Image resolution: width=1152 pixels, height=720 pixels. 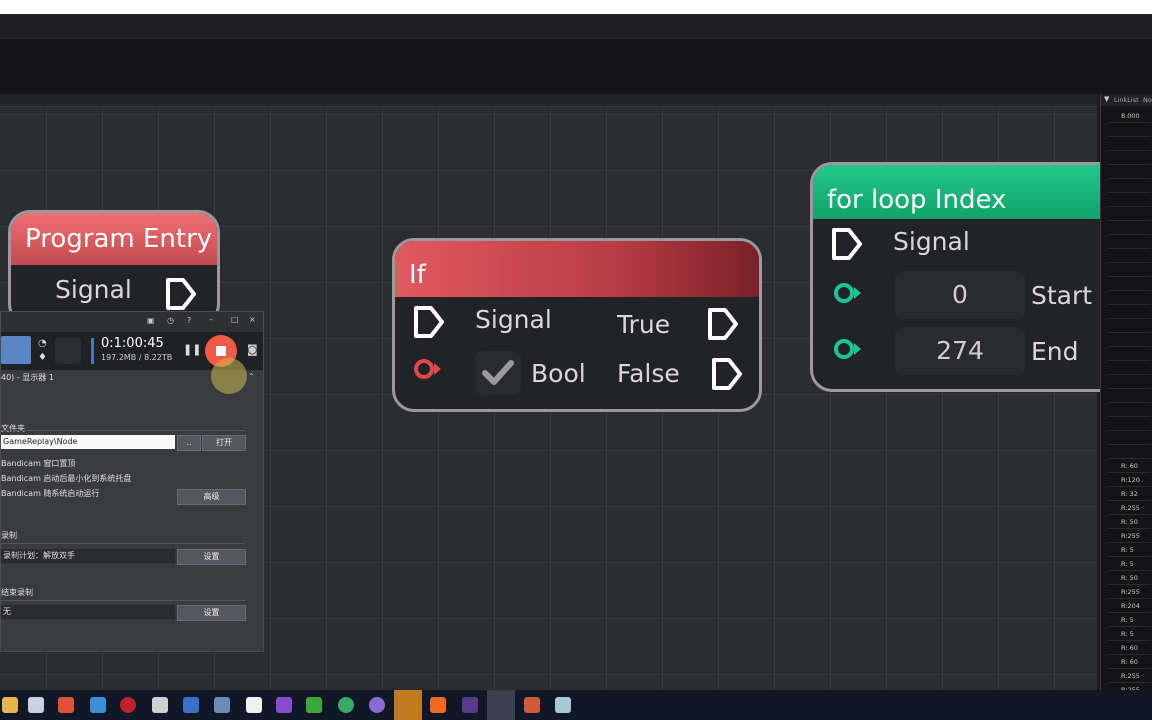 I want to click on checkmark-icon, so click(x=498, y=372).